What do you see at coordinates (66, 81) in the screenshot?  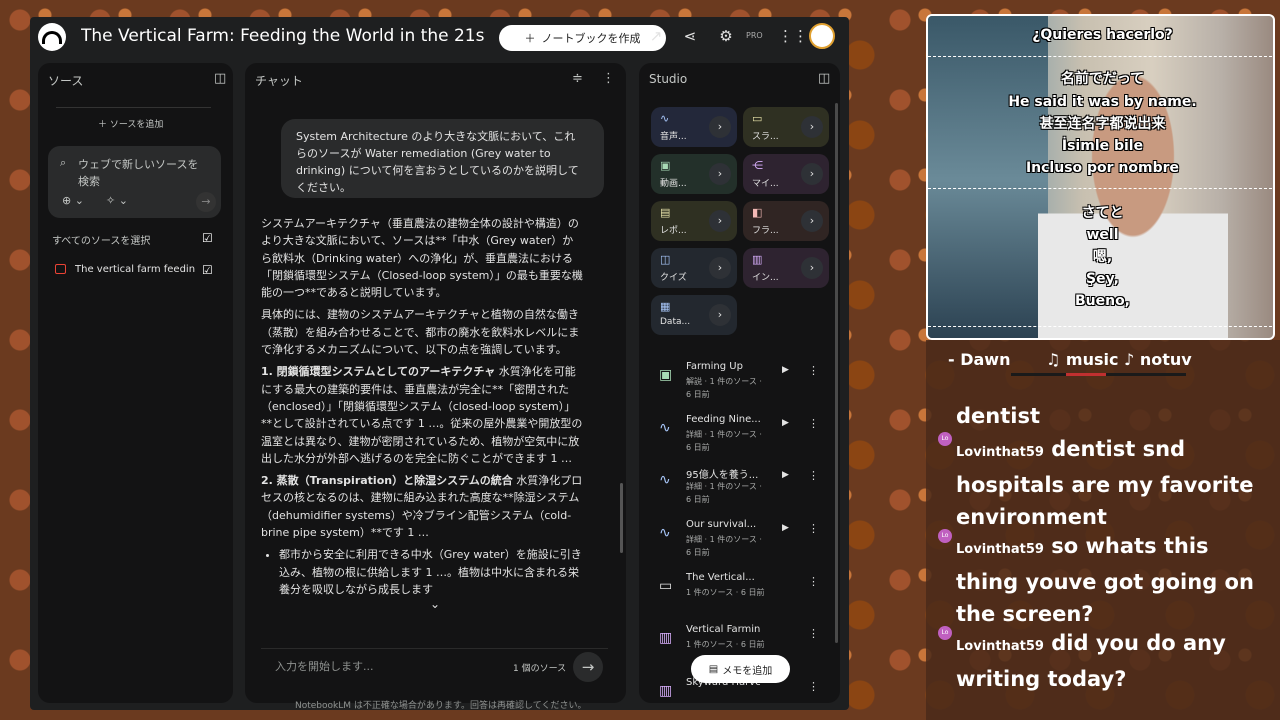 I see `sources-header: ソース` at bounding box center [66, 81].